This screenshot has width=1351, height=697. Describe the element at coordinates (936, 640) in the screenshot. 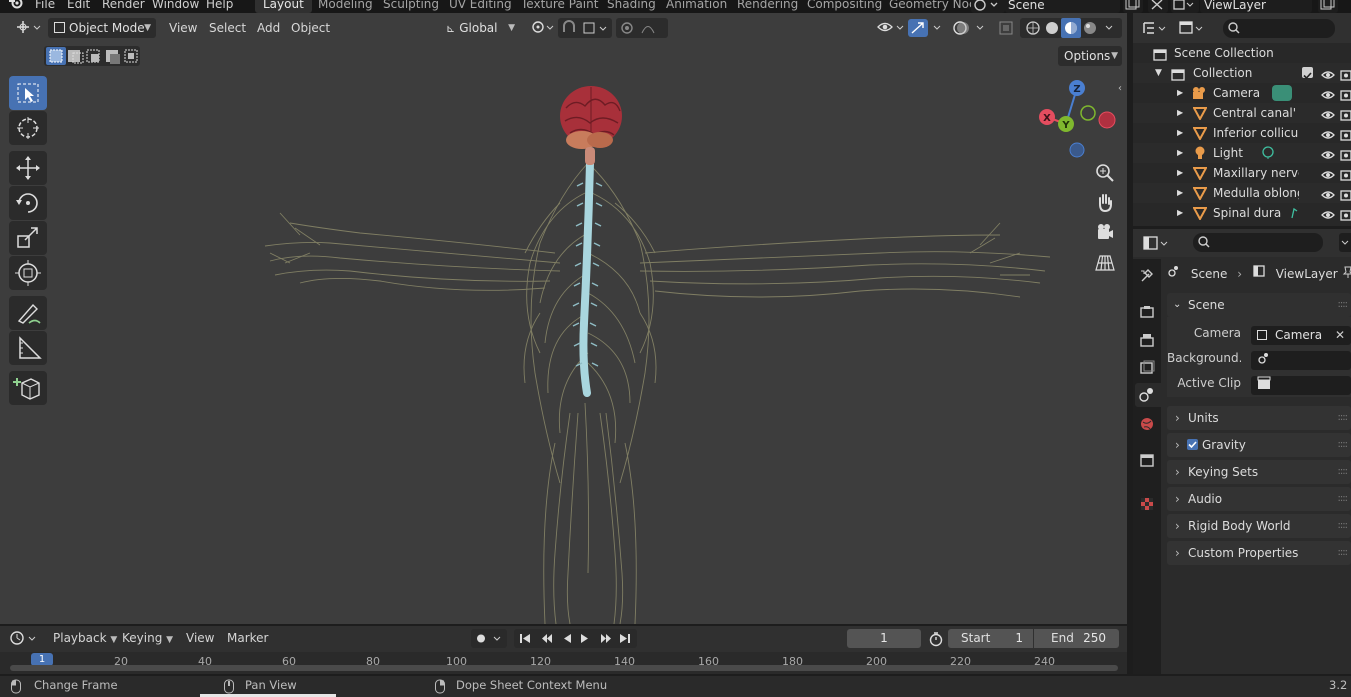

I see `stopwatch-icon` at that location.